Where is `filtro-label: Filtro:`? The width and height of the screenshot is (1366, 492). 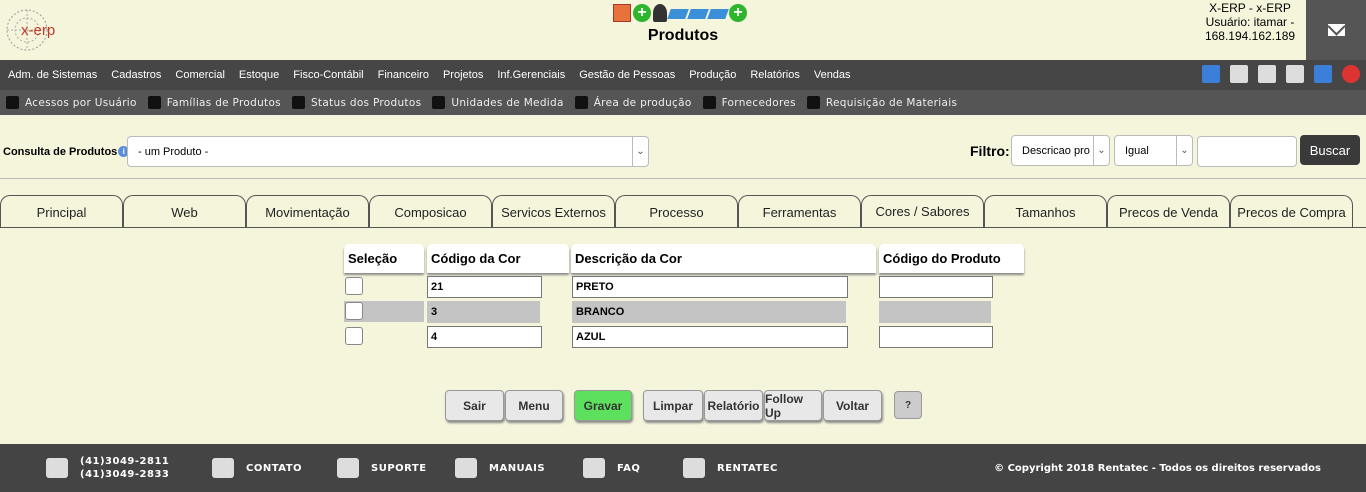 filtro-label: Filtro: is located at coordinates (990, 151).